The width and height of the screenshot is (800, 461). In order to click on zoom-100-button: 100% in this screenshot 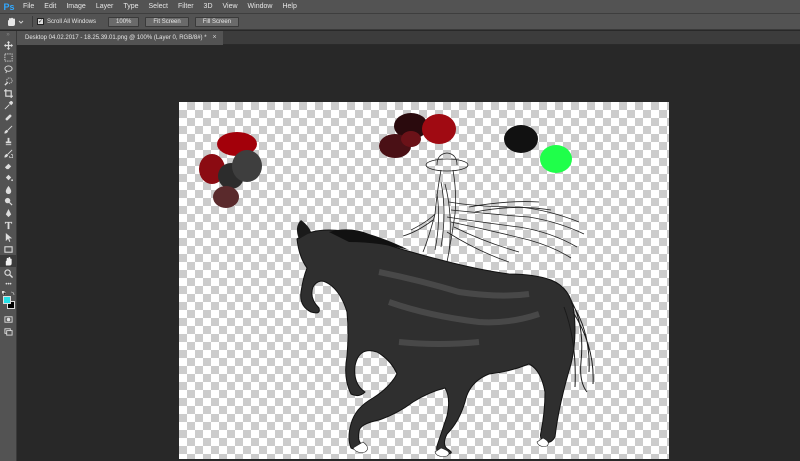, I will do `click(124, 21)`.